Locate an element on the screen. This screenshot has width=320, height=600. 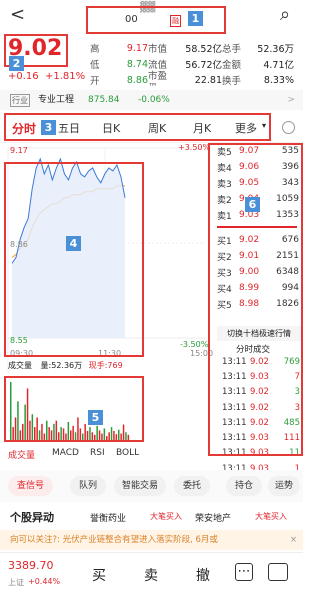
tab-3: 周K is located at coordinates (157, 128).